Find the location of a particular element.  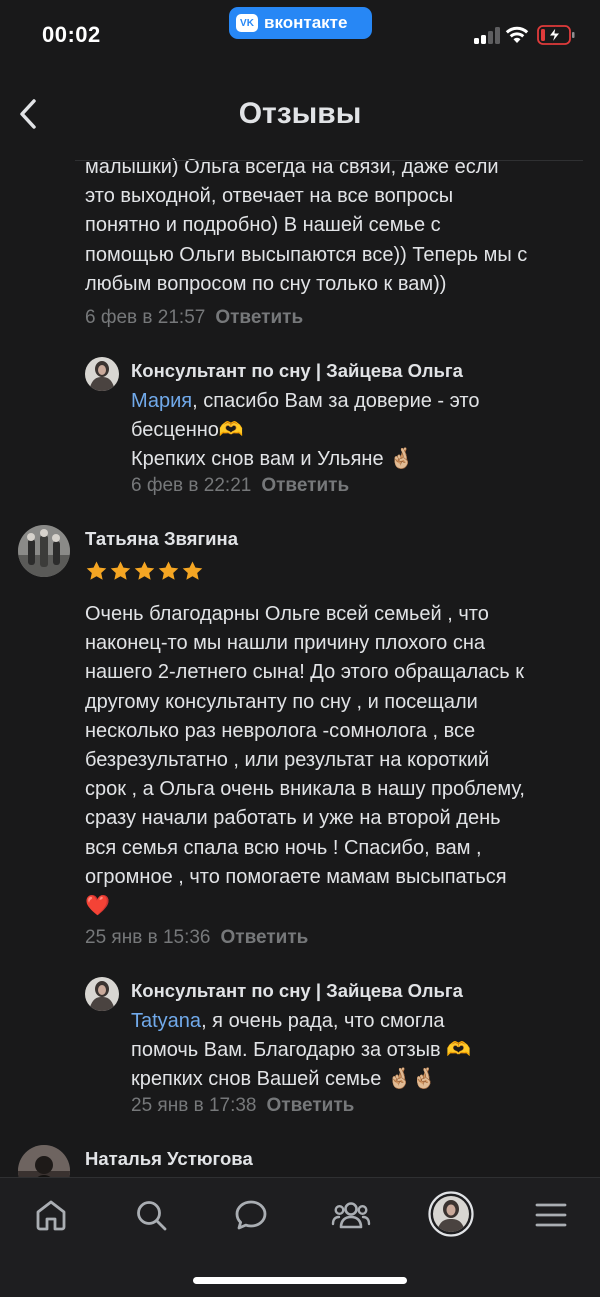

review-meta: 6 фев в 21:57 Ответить is located at coordinates (194, 318).